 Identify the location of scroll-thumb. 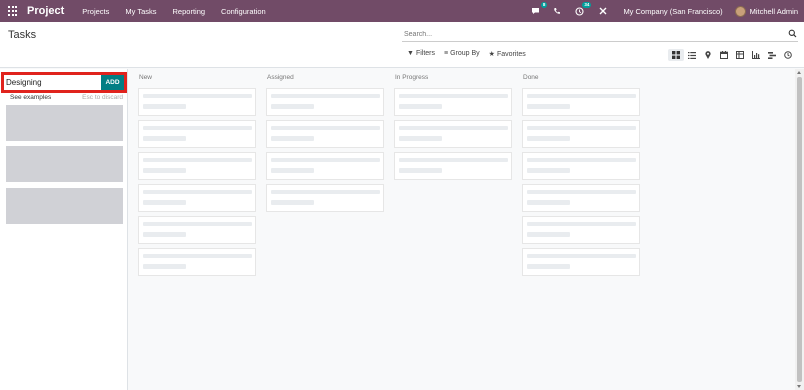
(799, 229).